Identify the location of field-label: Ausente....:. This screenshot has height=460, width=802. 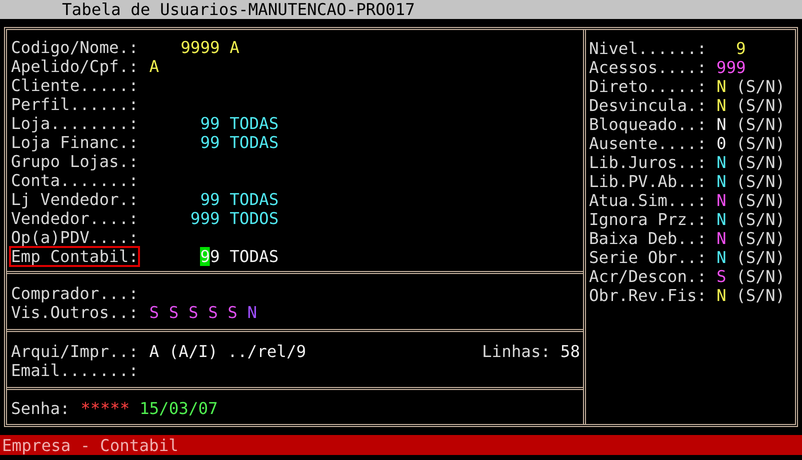
(648, 143).